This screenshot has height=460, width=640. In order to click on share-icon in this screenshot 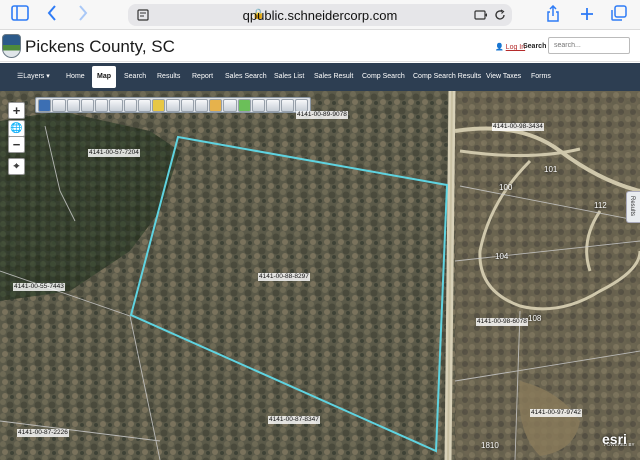, I will do `click(553, 14)`.